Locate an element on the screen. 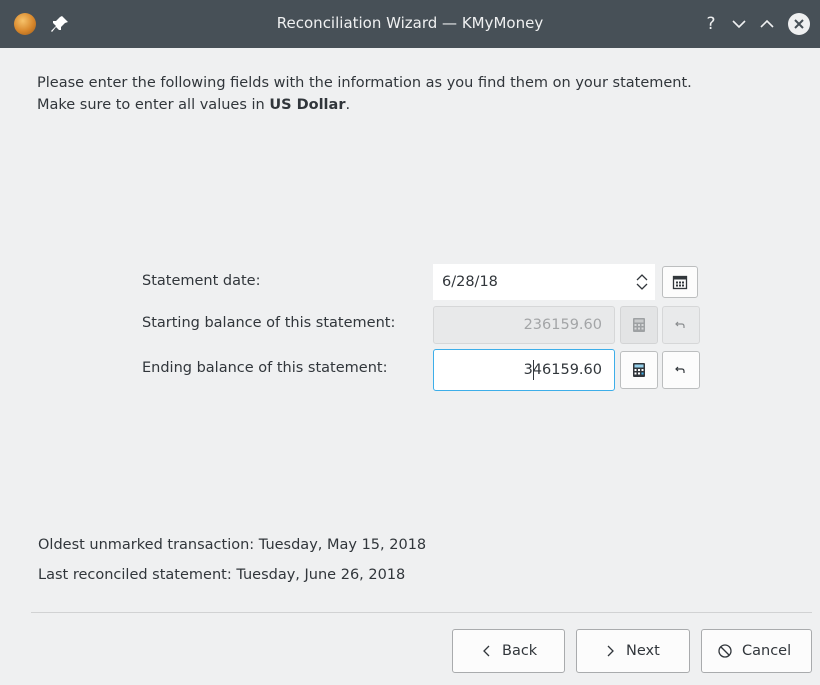 This screenshot has height=685, width=820. title-bar: Reconciliation Wizard — KMyMoney ? is located at coordinates (410, 24).